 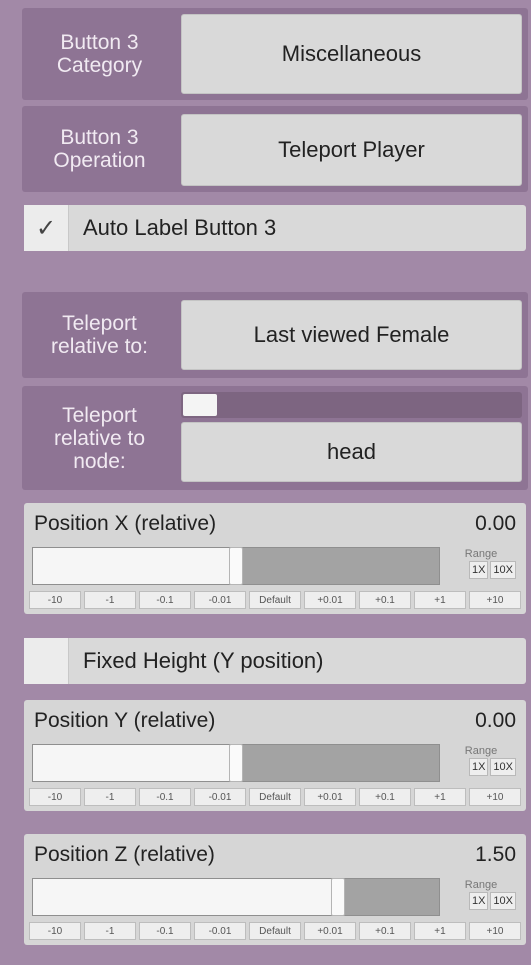 I want to click on fixed-height-text: Fixed Height (Y position), so click(x=203, y=660).